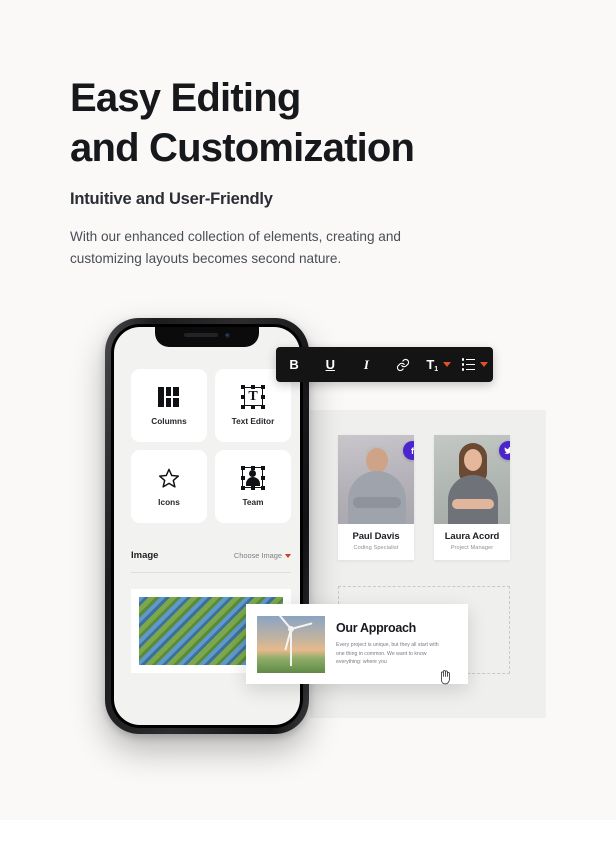 The image size is (616, 852). I want to click on team-member-photo, so click(472, 479).